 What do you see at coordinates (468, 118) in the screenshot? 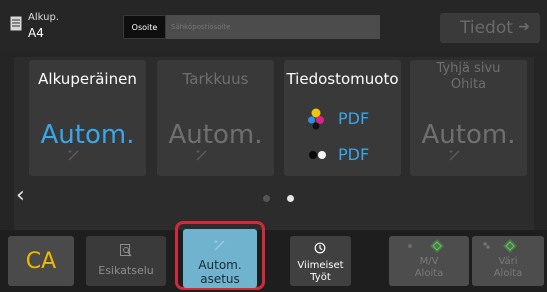
I see `tile-blank-page: Tyhjä sivu Ohita Autom.` at bounding box center [468, 118].